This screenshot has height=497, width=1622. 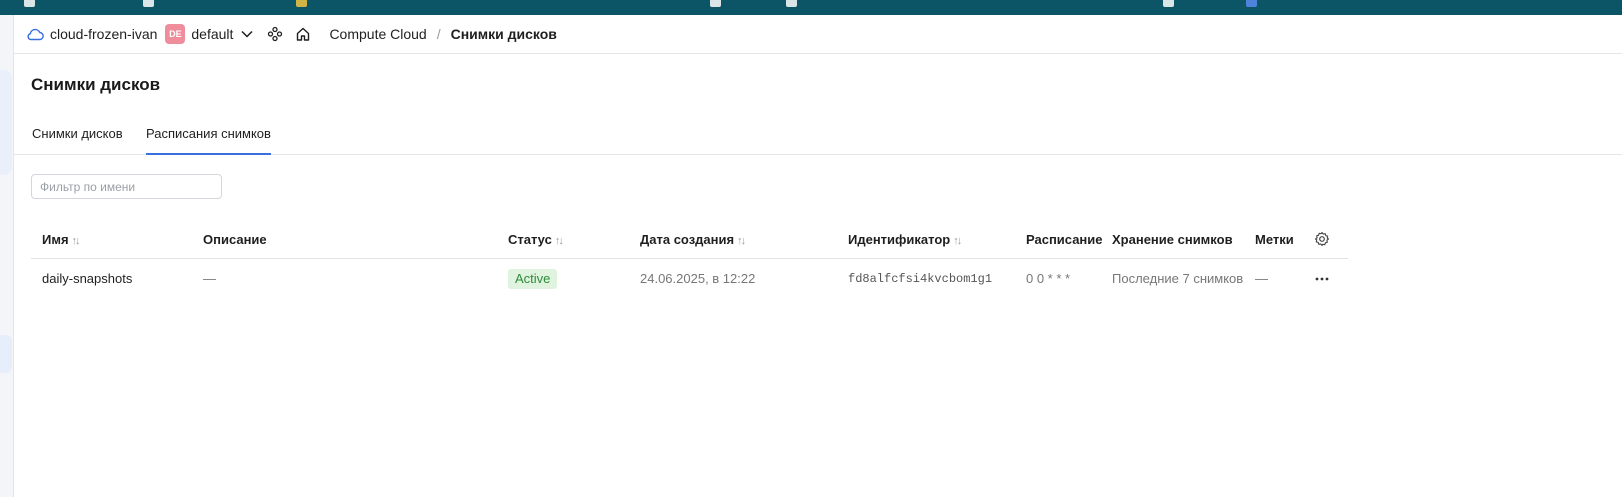 I want to click on breadcrumb-compute-cloud: Compute Cloud, so click(x=377, y=34).